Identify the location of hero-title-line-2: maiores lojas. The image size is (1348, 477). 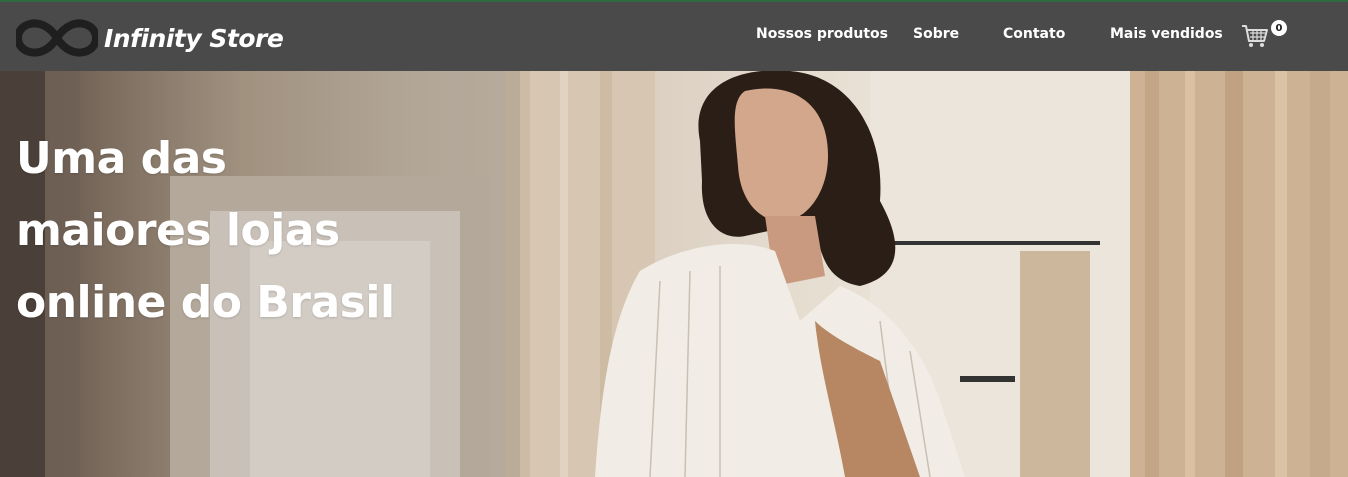
(178, 230).